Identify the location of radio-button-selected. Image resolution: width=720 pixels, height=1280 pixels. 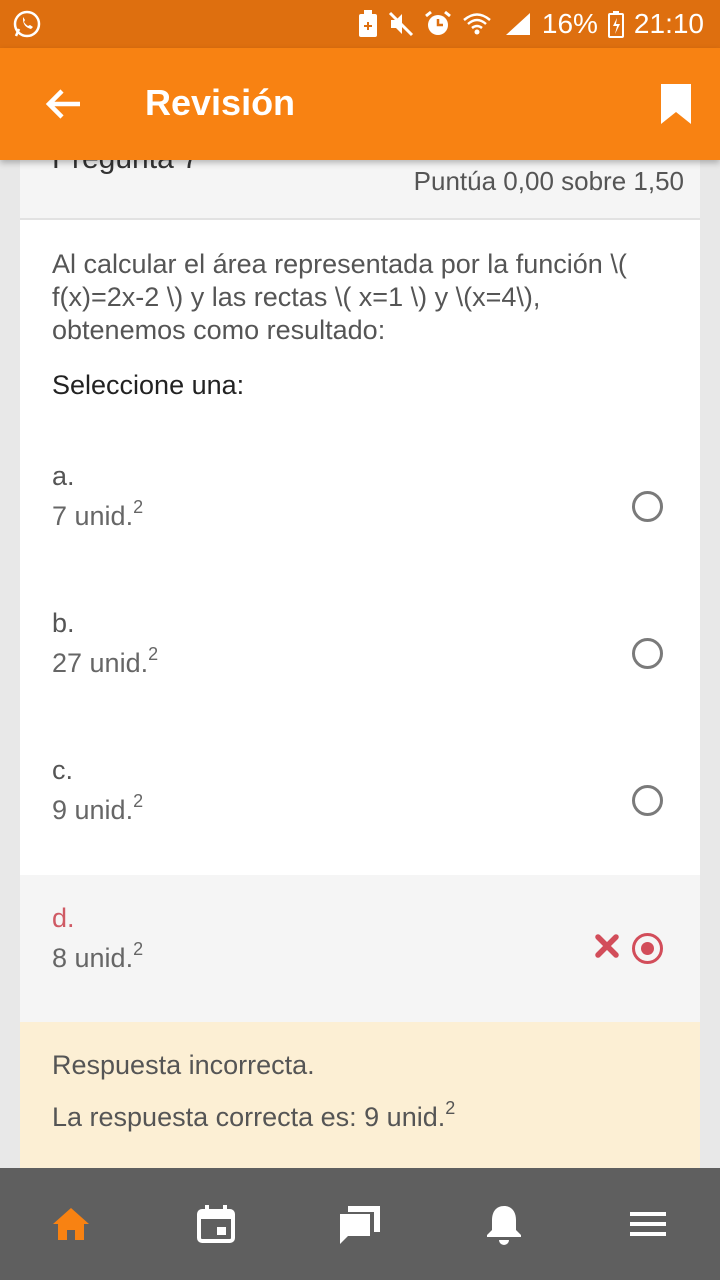
(647, 948).